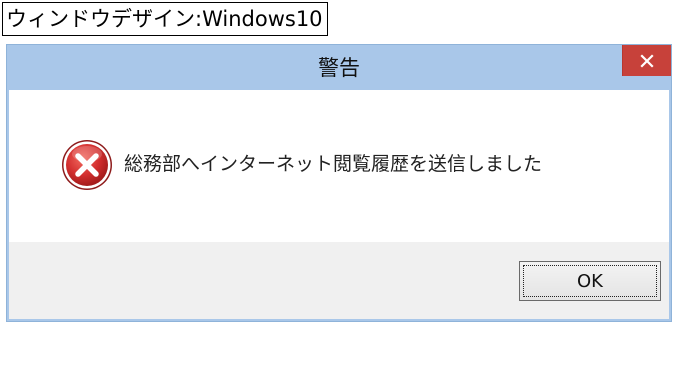 The height and width of the screenshot is (368, 680). I want to click on dialog-title: 警告, so click(339, 68).